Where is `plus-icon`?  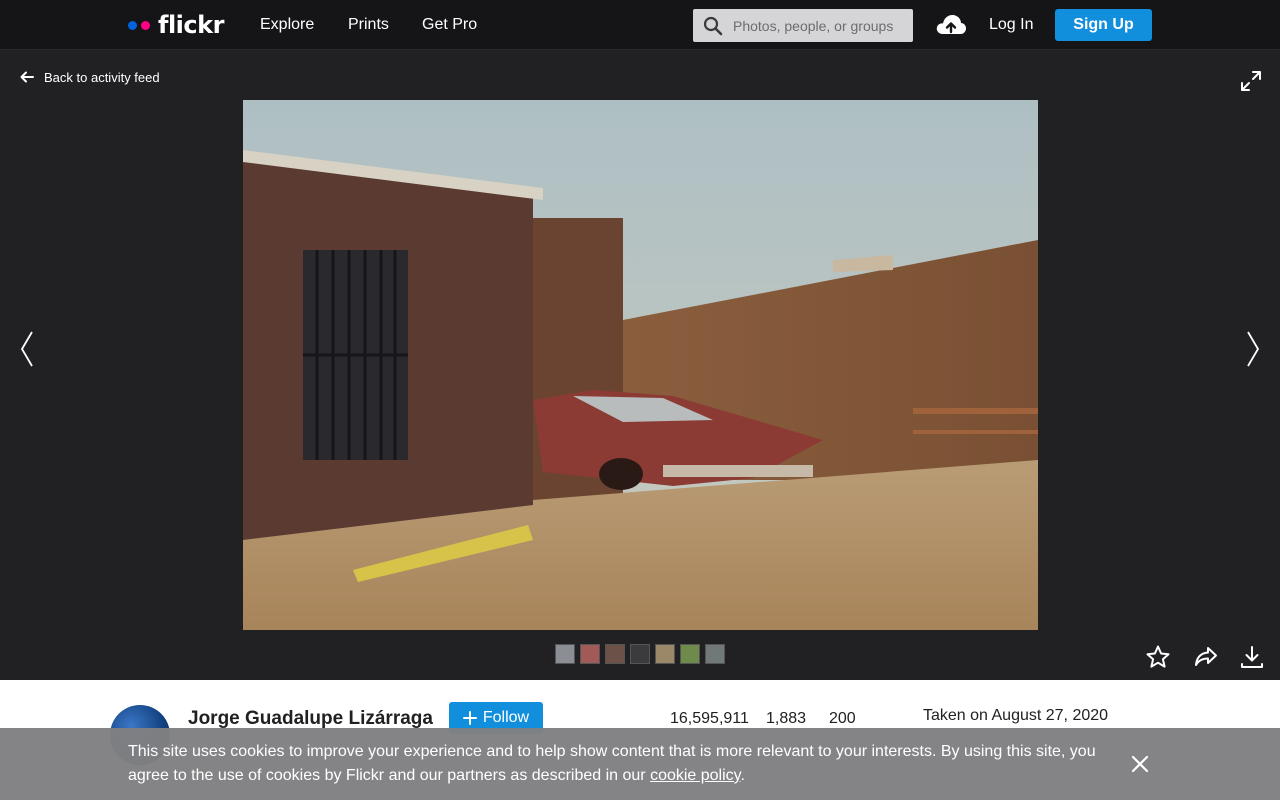
plus-icon is located at coordinates (469, 718).